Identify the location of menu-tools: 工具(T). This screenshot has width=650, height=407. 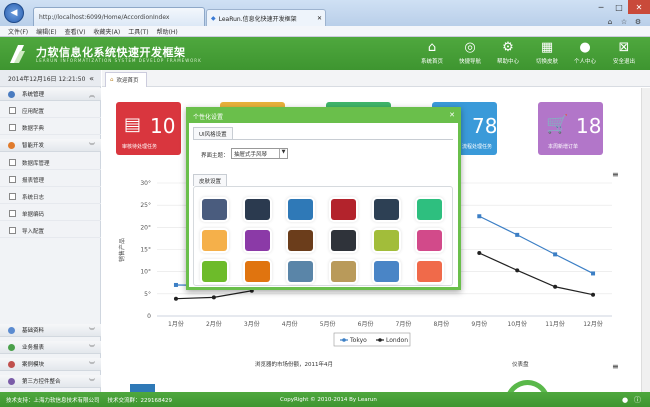
(138, 31).